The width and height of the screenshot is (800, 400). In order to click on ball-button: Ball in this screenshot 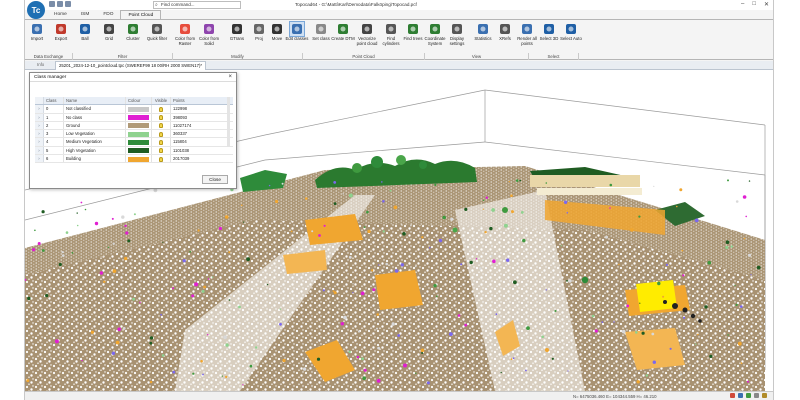, I will do `click(85, 31)`.